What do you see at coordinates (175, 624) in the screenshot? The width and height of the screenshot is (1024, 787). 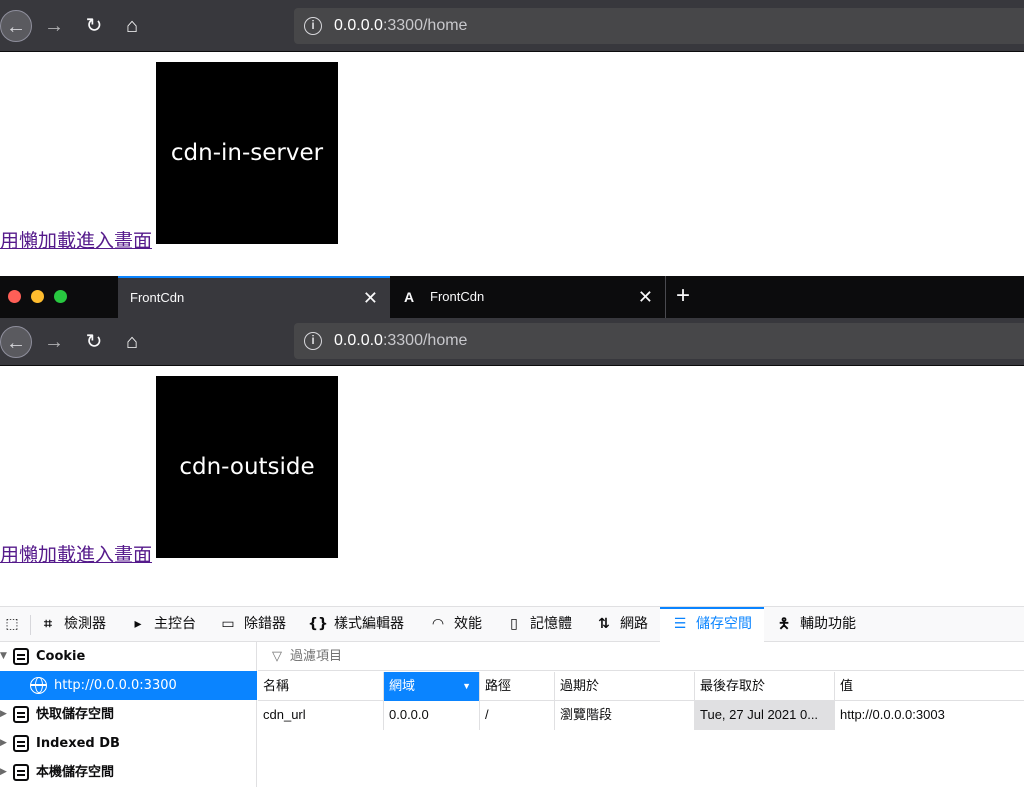 I see `tab-label: 主控台` at bounding box center [175, 624].